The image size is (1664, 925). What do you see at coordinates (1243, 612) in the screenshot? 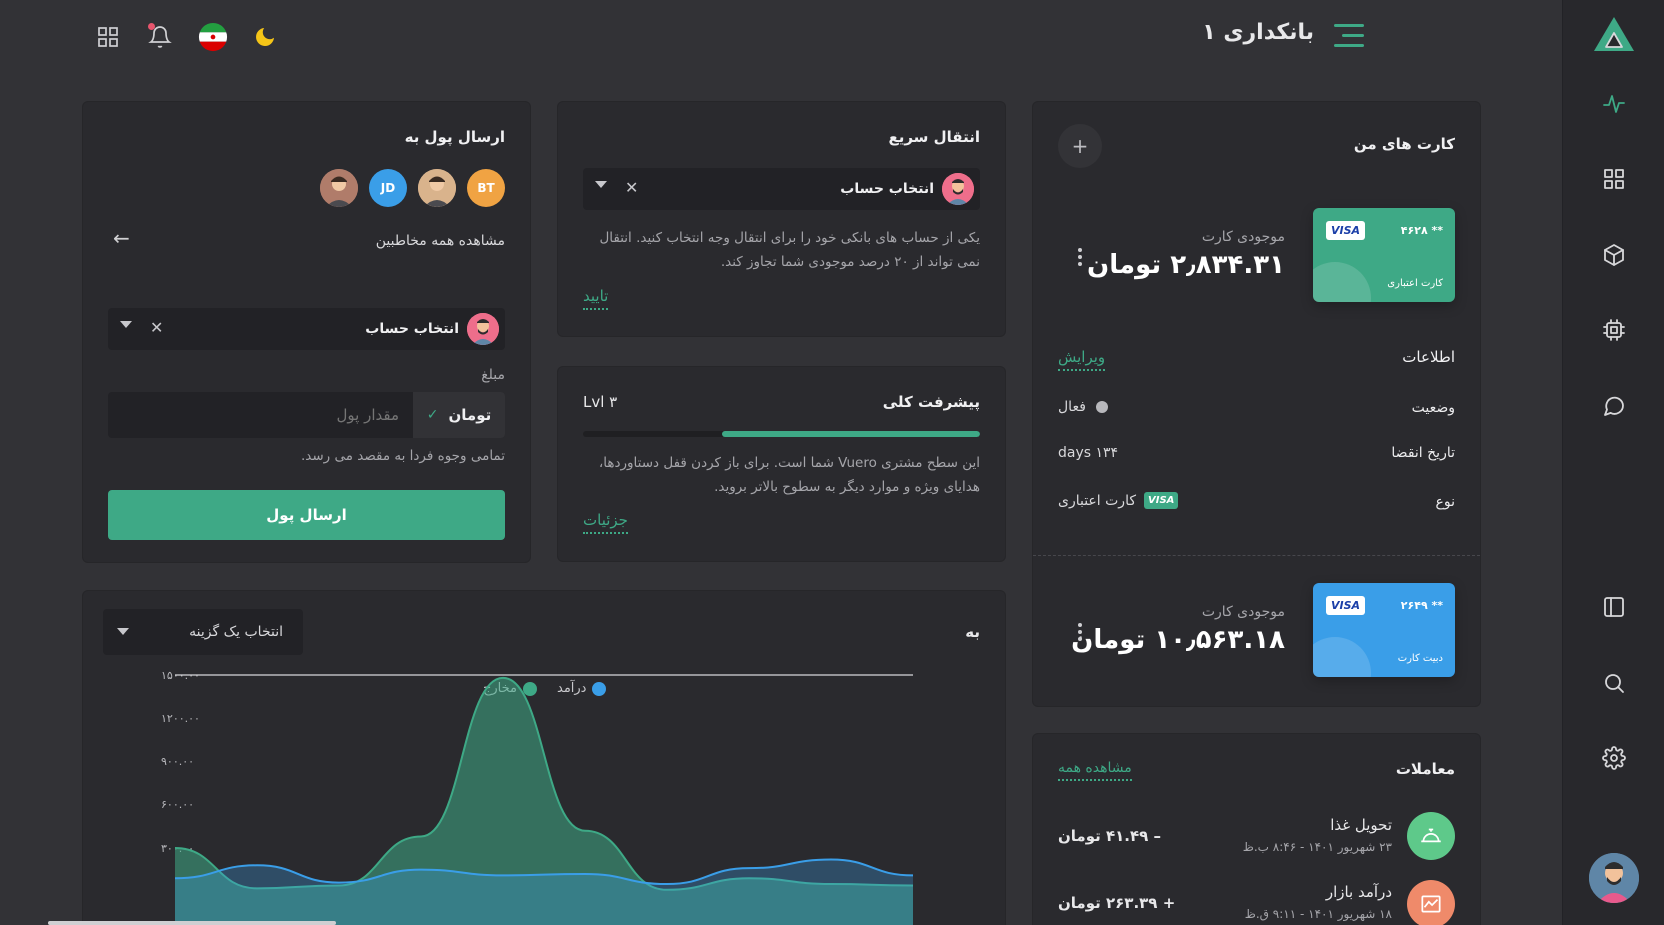
I see `card-balance-label: موجودی کارت` at bounding box center [1243, 612].